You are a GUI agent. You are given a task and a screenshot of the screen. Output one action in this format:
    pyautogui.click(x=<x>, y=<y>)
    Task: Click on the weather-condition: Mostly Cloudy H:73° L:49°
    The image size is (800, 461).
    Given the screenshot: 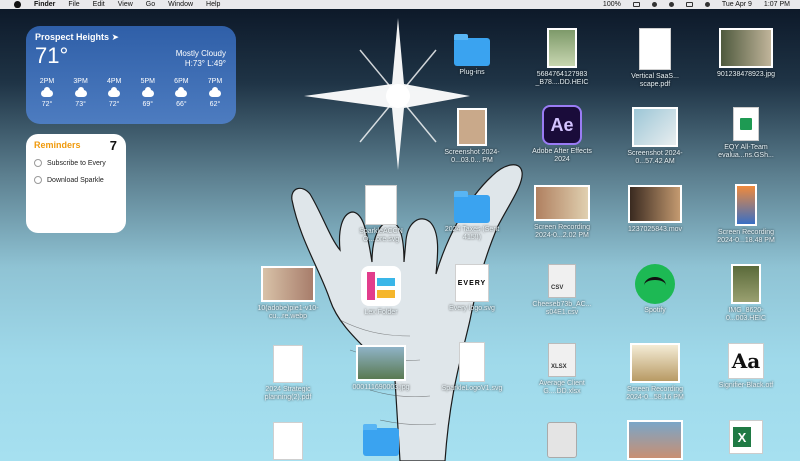 What is the action you would take?
    pyautogui.click(x=200, y=58)
    